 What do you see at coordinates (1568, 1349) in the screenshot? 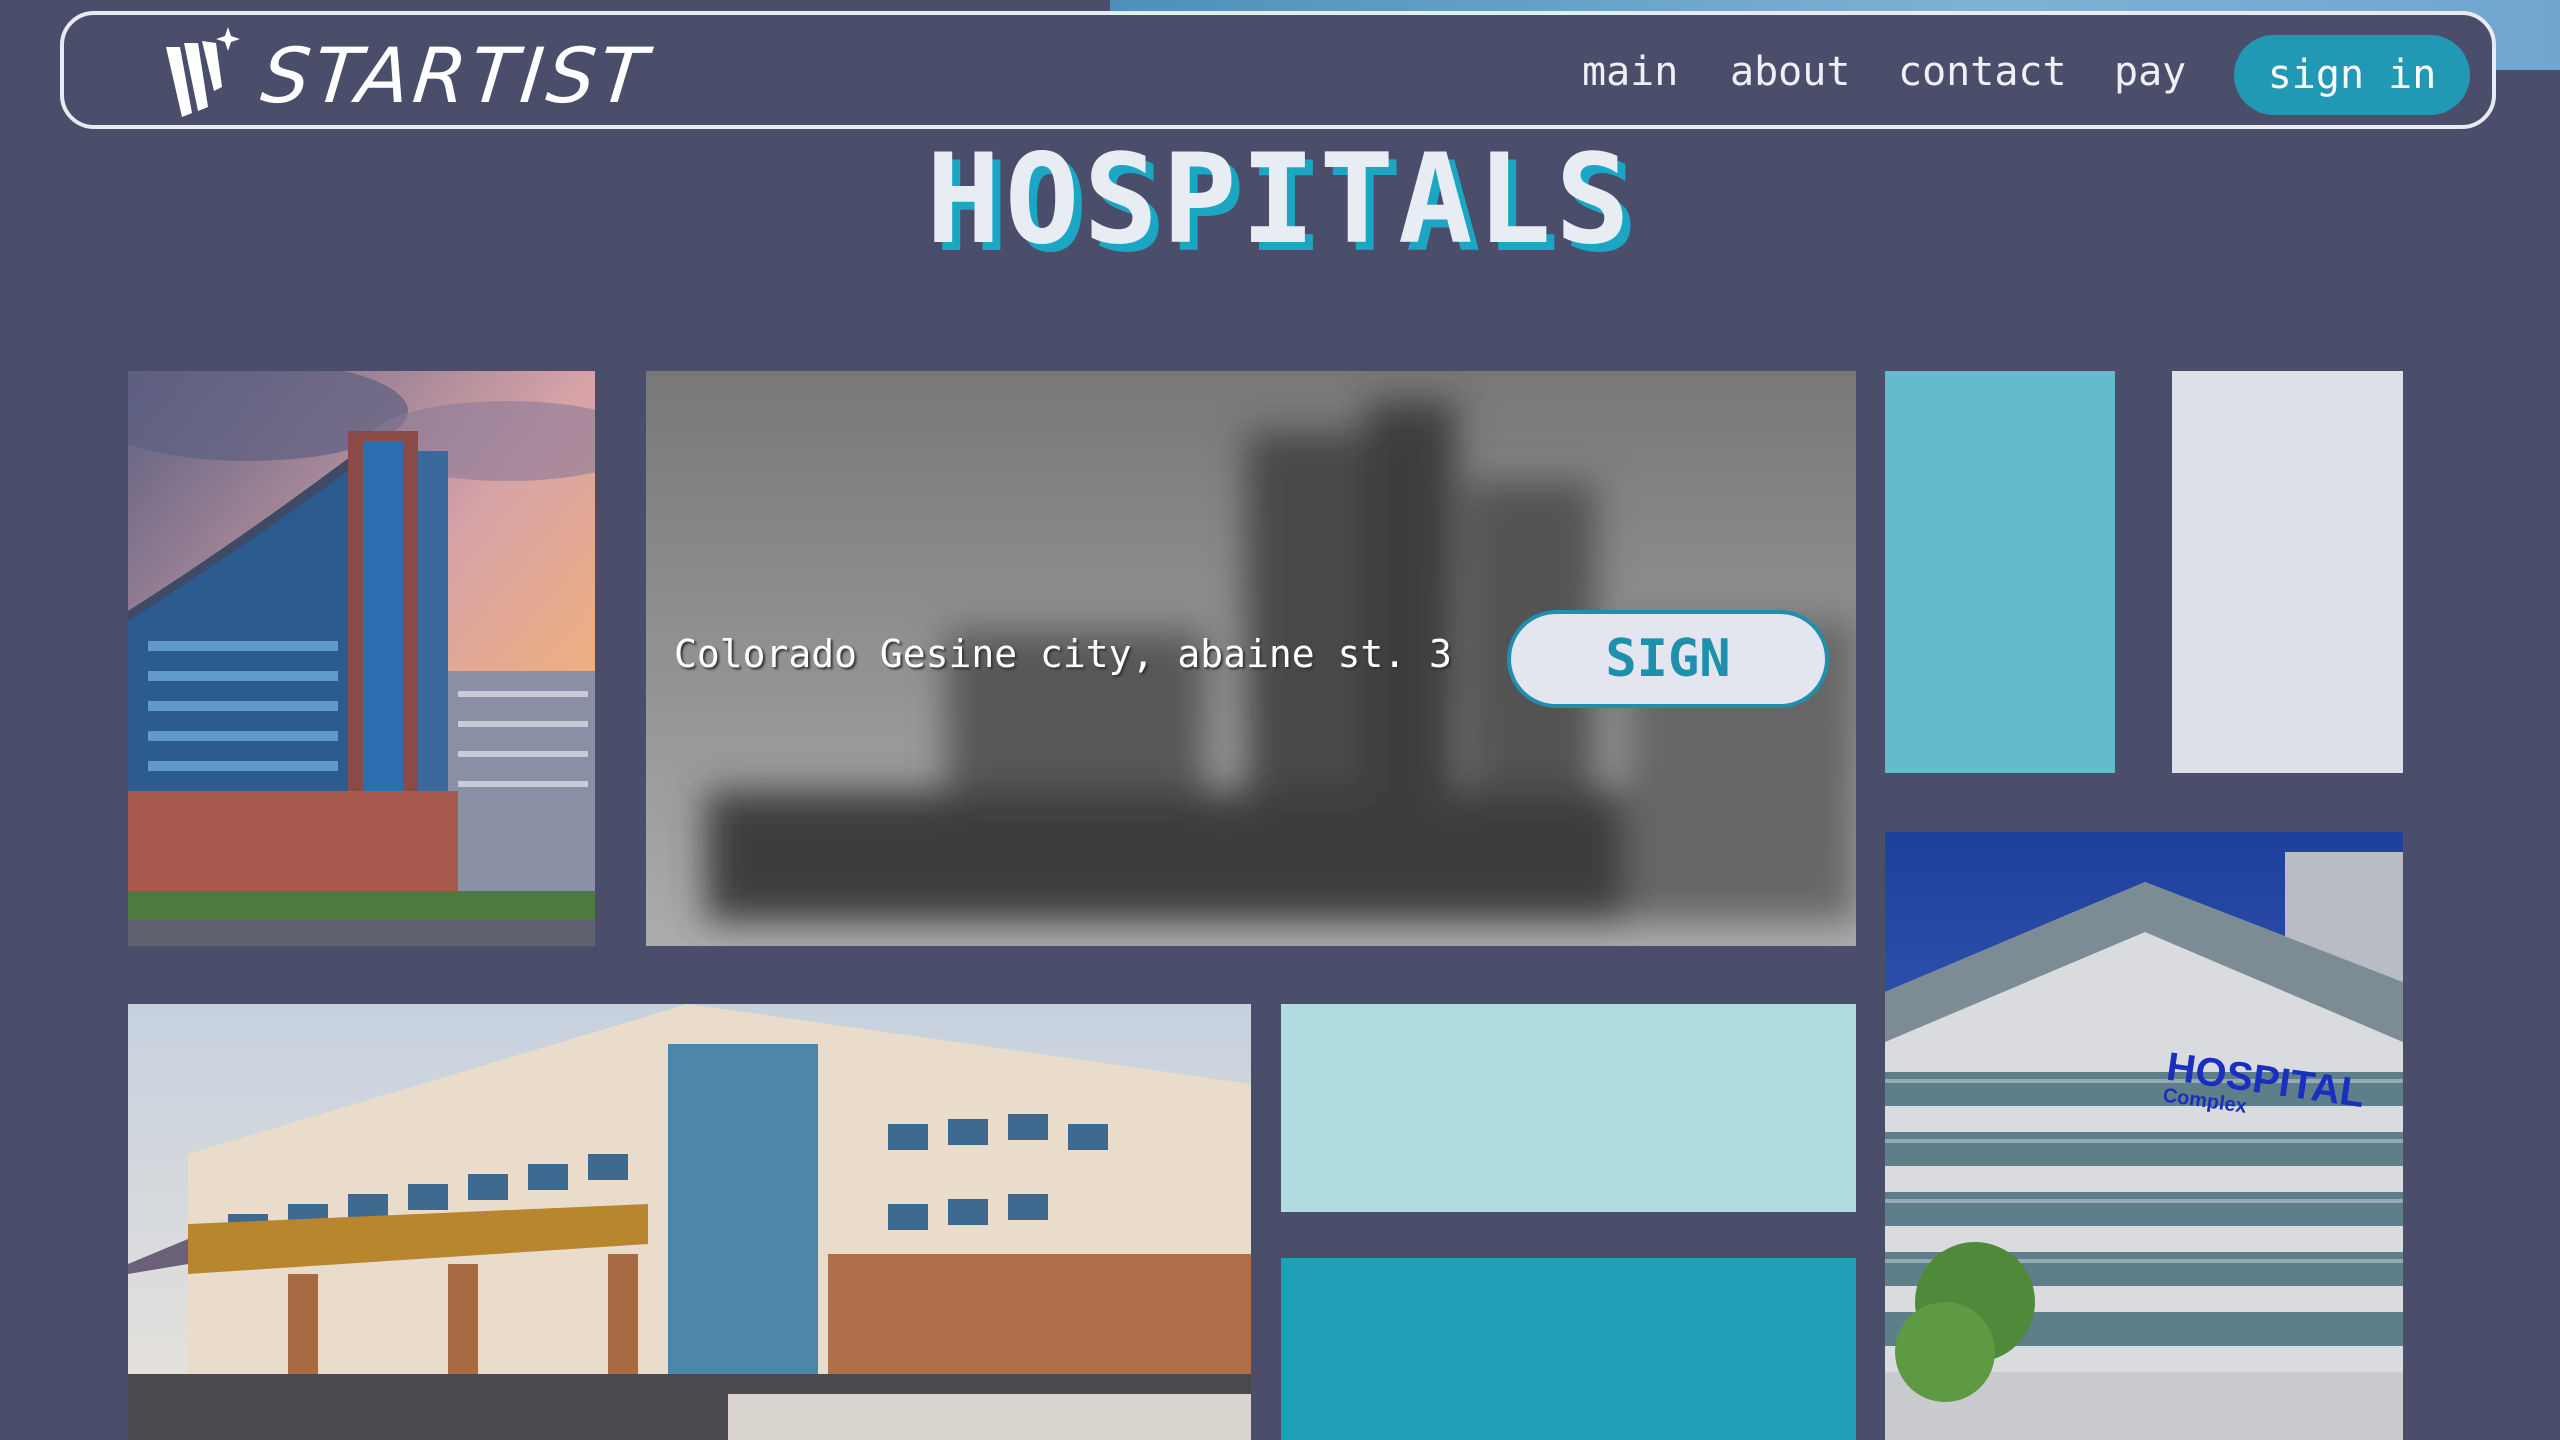
I see `color-tile-dark-teal` at bounding box center [1568, 1349].